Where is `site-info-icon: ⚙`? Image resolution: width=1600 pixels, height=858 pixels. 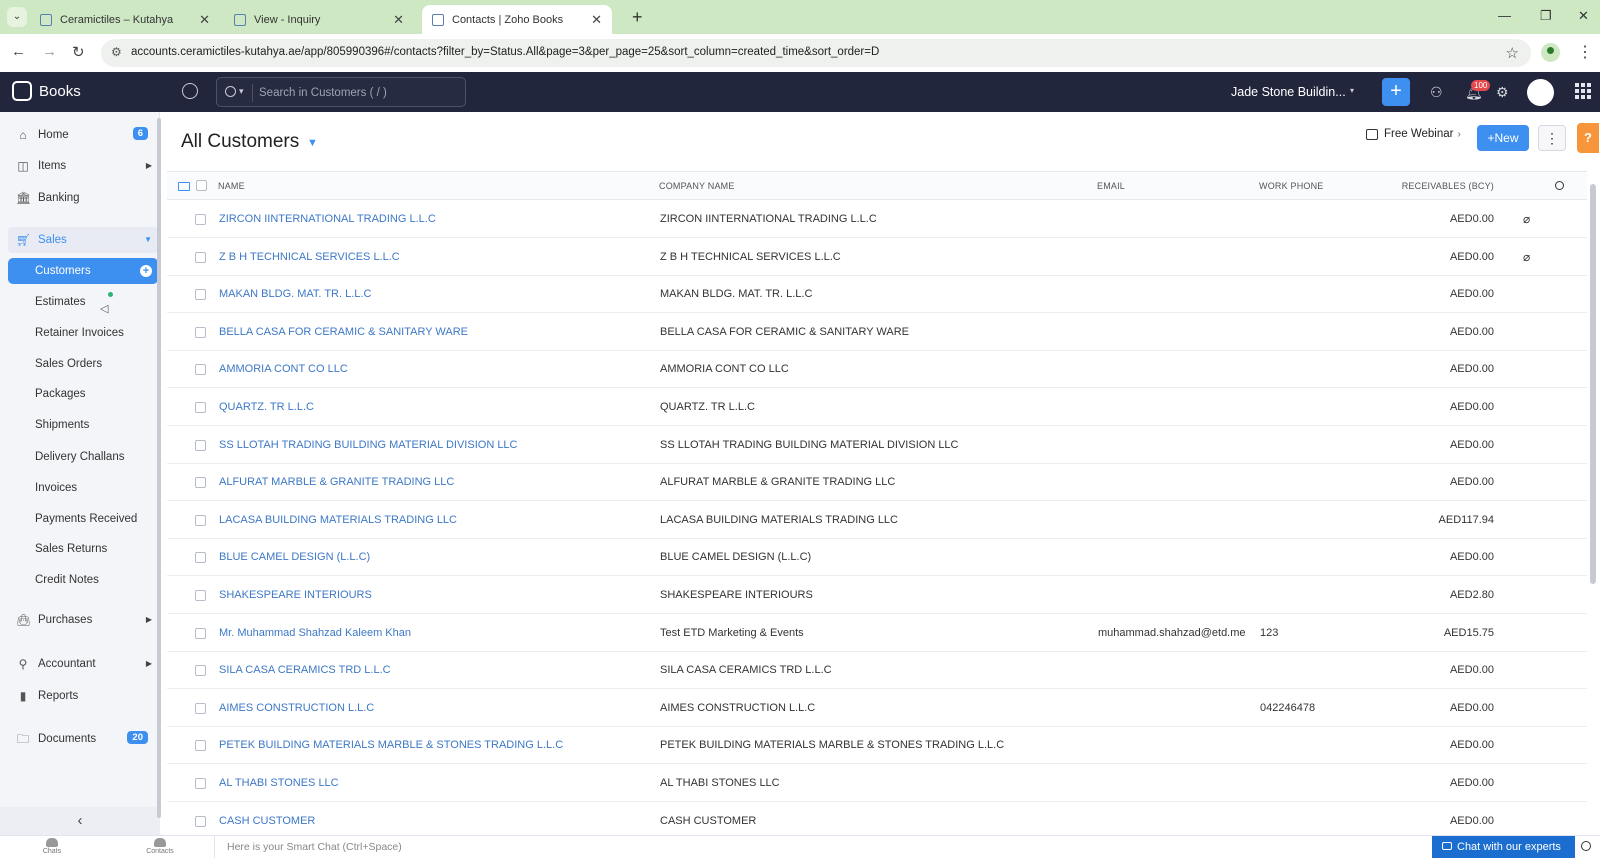
site-info-icon: ⚙ is located at coordinates (116, 52).